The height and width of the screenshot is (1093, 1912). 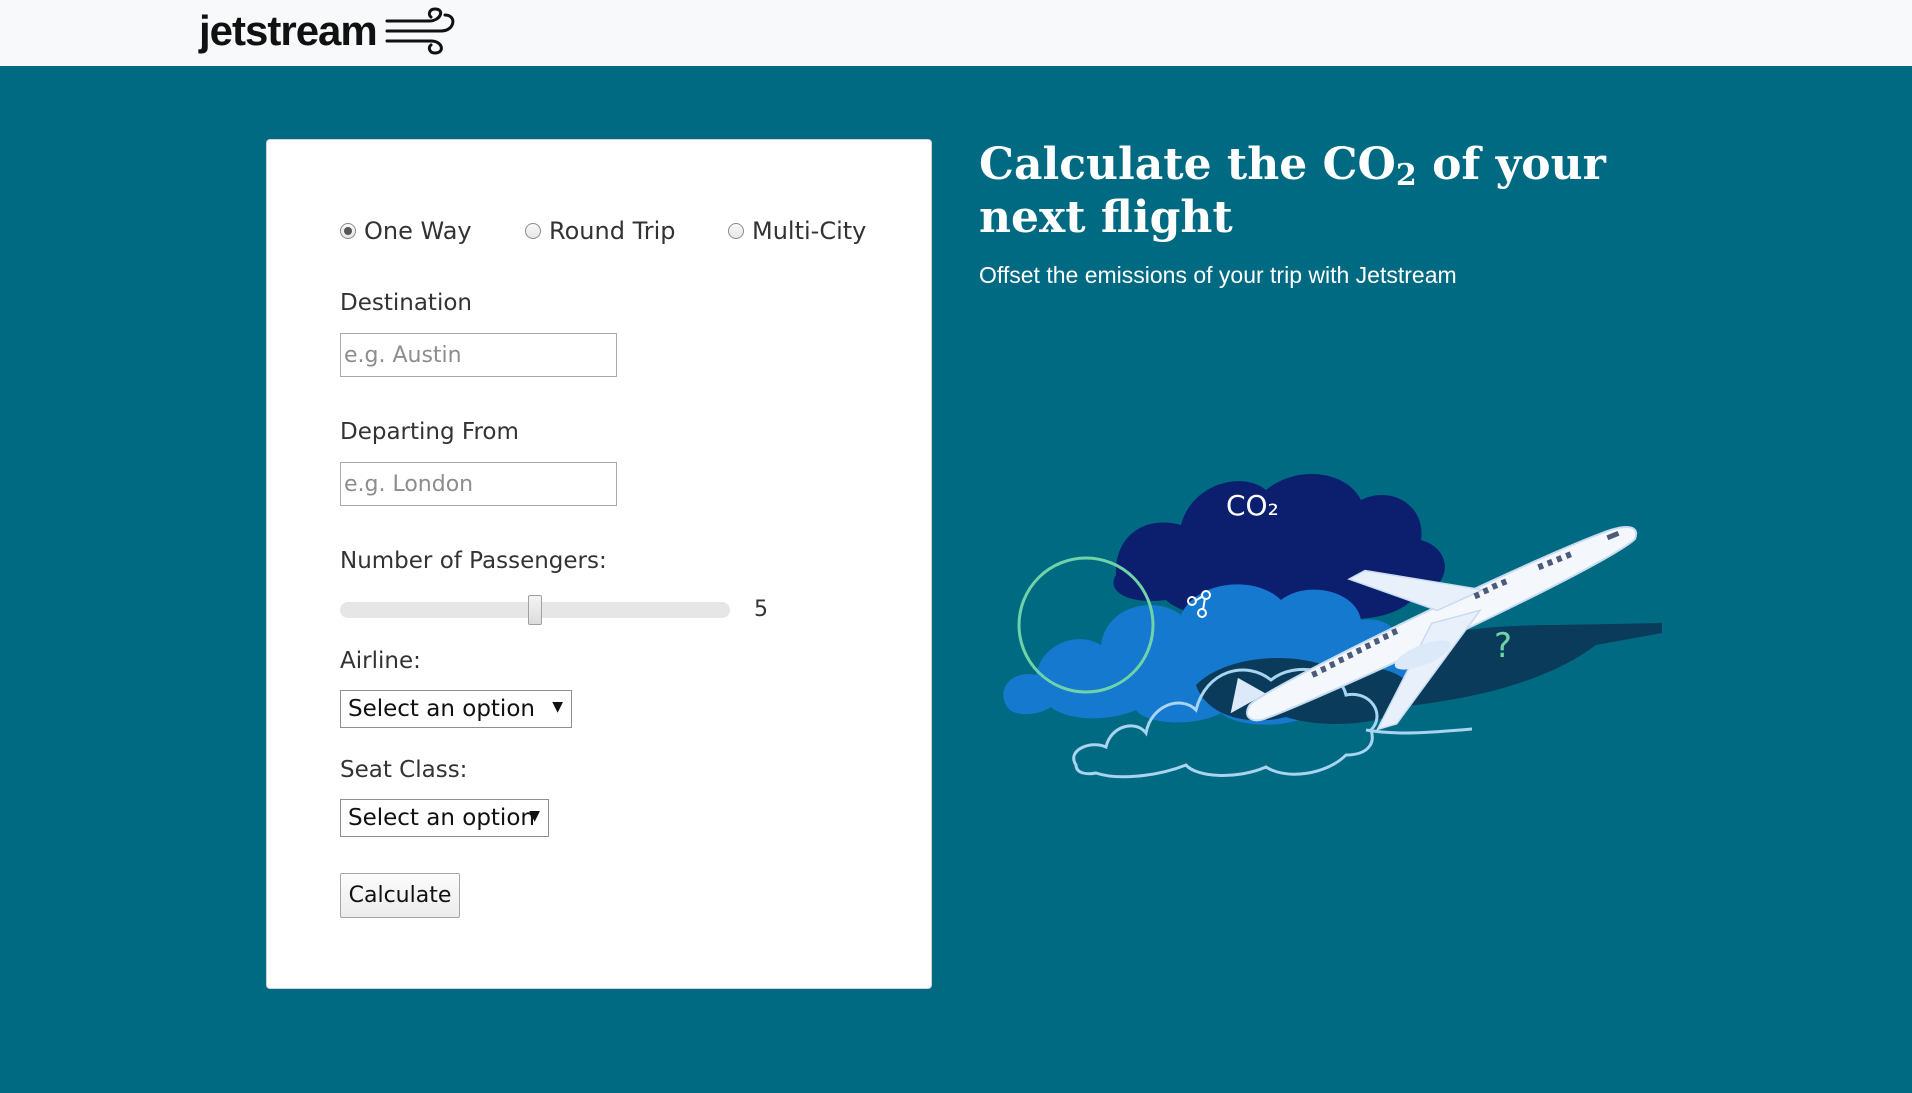 What do you see at coordinates (348, 231) in the screenshot?
I see `radio-one-way-control` at bounding box center [348, 231].